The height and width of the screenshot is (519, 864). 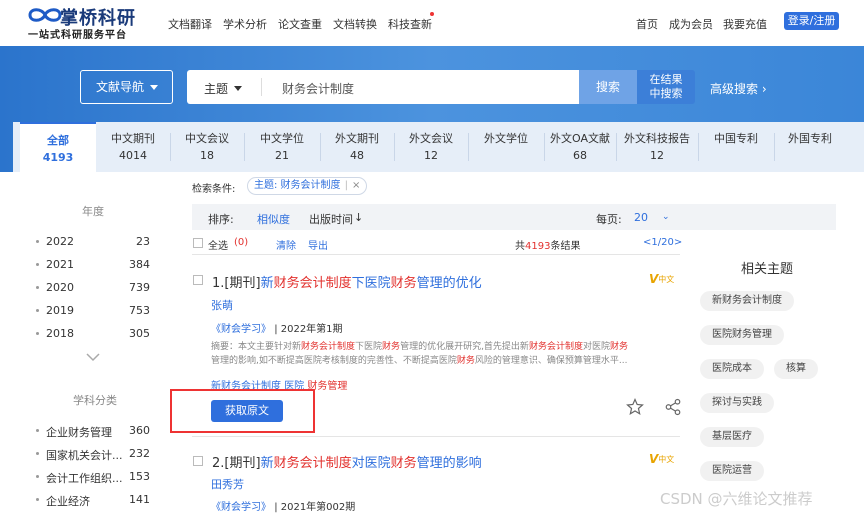 I want to click on year-item: 2020, so click(x=60, y=287).